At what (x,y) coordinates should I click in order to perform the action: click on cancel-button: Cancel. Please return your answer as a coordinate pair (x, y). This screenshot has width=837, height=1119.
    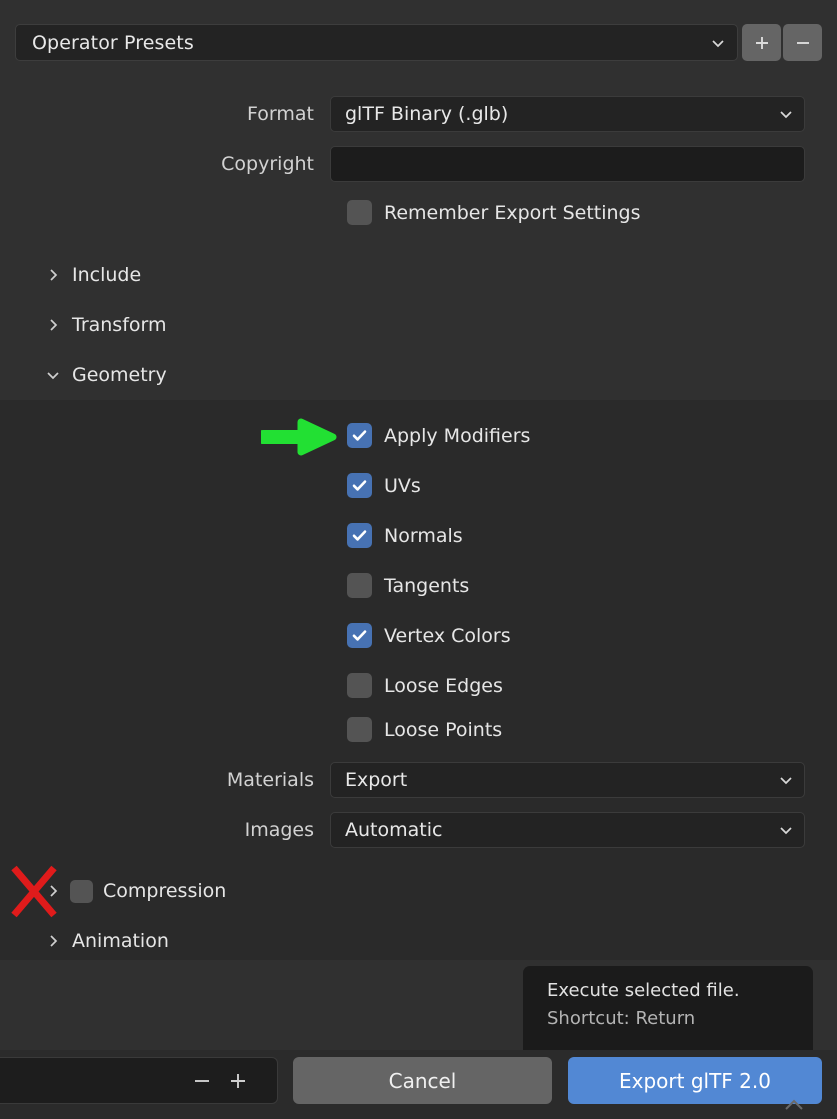
    Looking at the image, I should click on (422, 1080).